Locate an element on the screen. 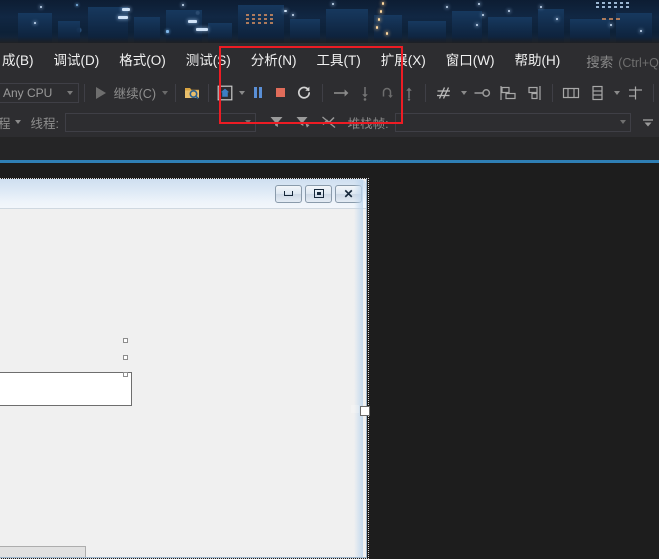 This screenshot has width=659, height=559. process-dropdown-button is located at coordinates (18, 122).